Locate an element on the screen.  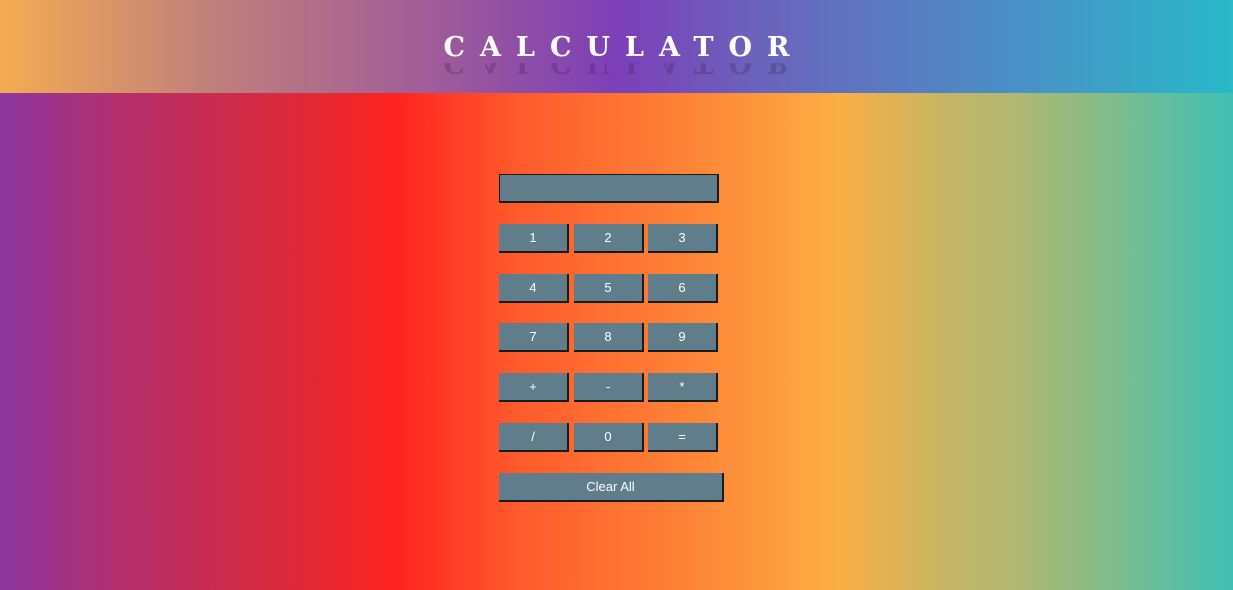
key-2-button: 2 is located at coordinates (609, 238).